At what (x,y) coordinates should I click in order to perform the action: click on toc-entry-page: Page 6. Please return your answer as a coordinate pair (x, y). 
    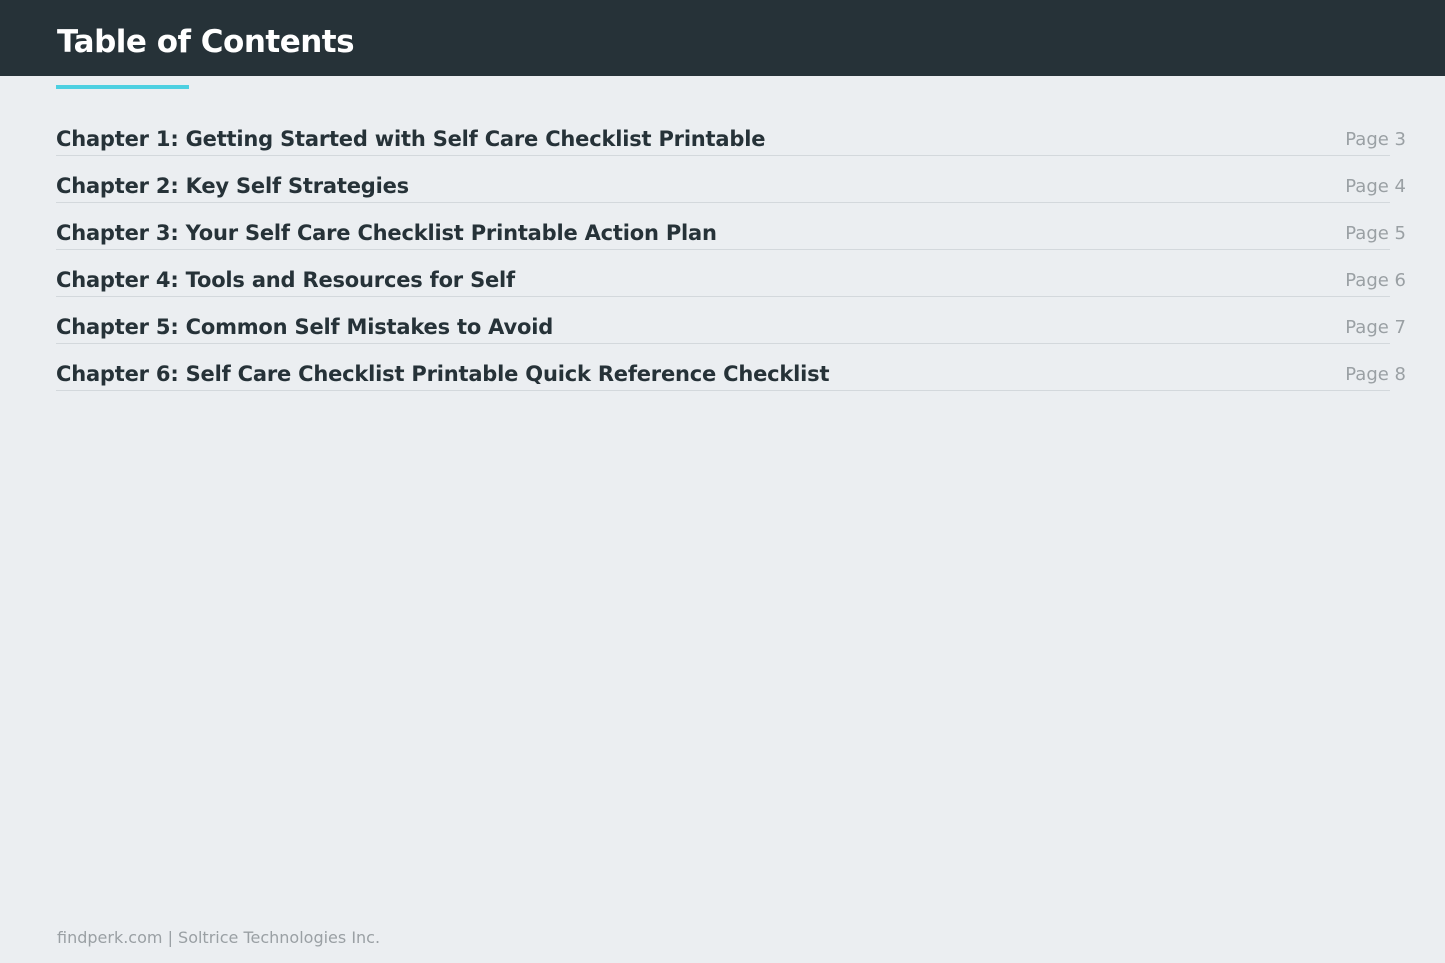
    Looking at the image, I should click on (1375, 280).